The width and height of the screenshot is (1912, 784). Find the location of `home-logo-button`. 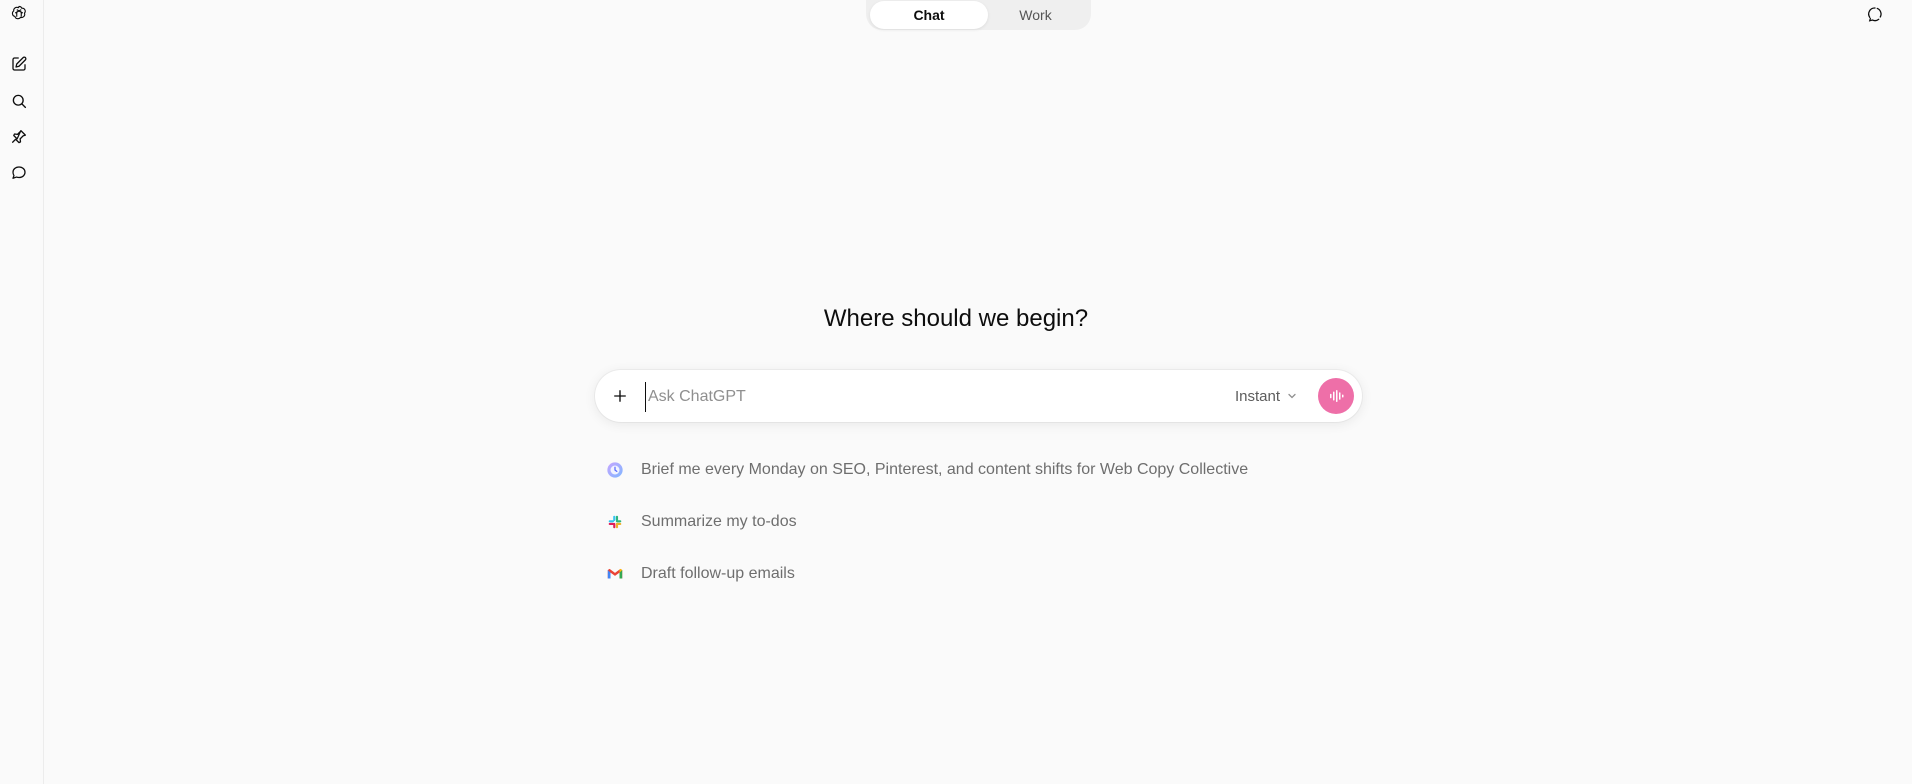

home-logo-button is located at coordinates (19, 13).